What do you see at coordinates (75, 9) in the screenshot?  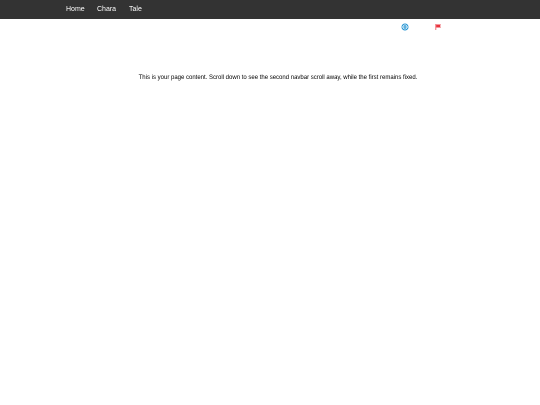 I see `nav-link-home: Home` at bounding box center [75, 9].